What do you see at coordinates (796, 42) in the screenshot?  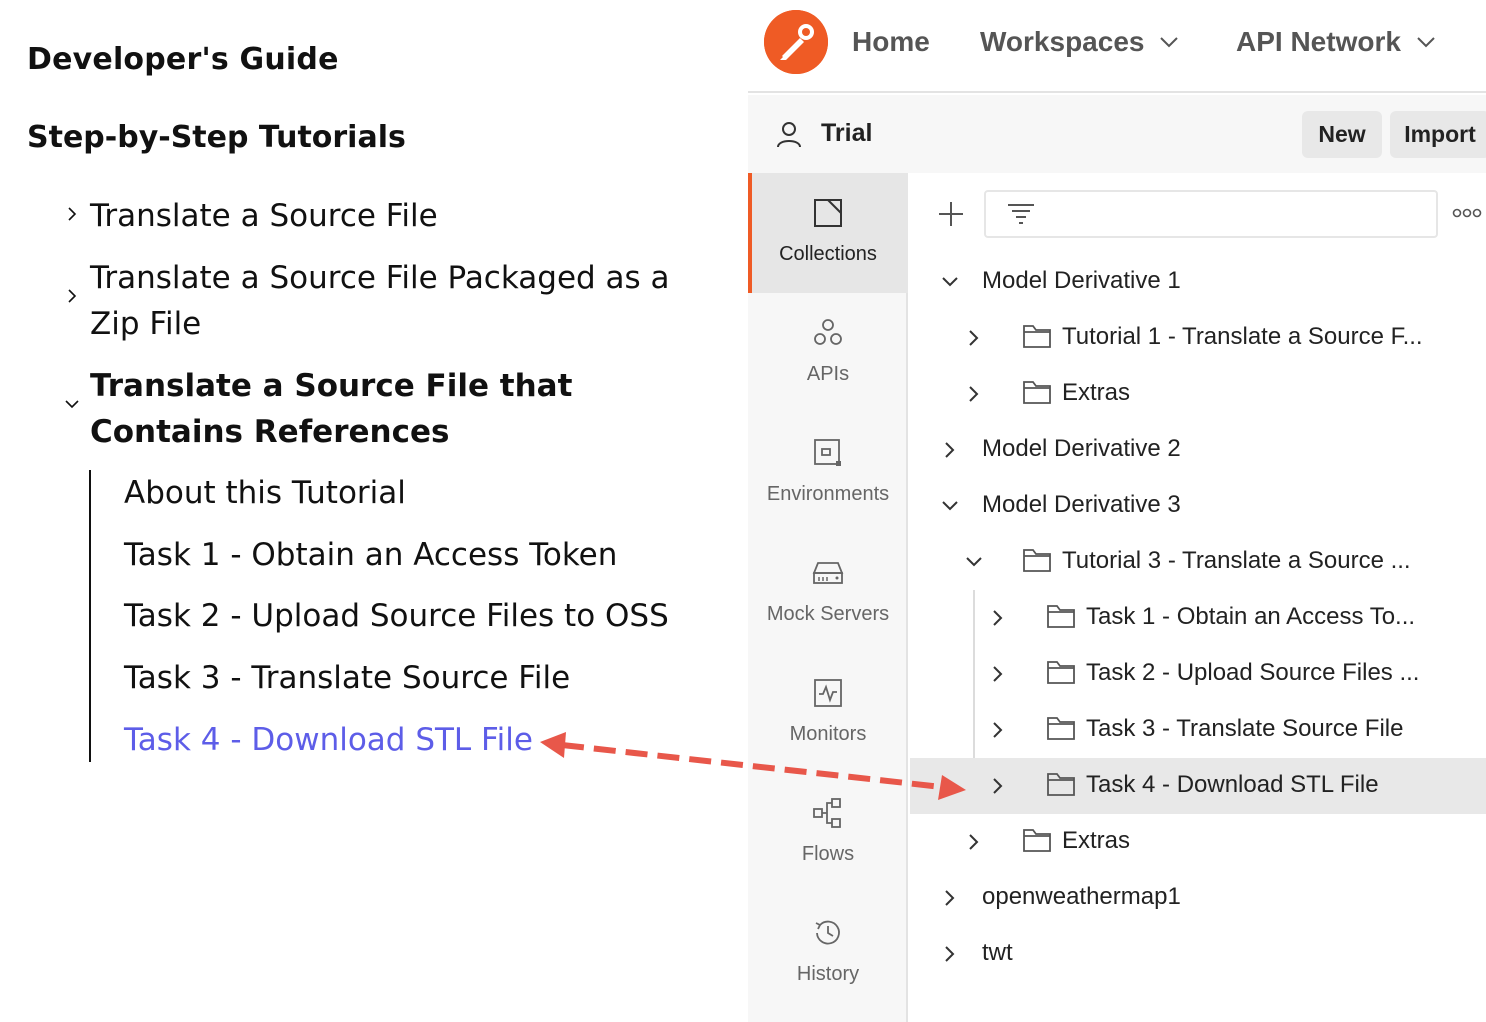 I see `postman-logo-icon` at bounding box center [796, 42].